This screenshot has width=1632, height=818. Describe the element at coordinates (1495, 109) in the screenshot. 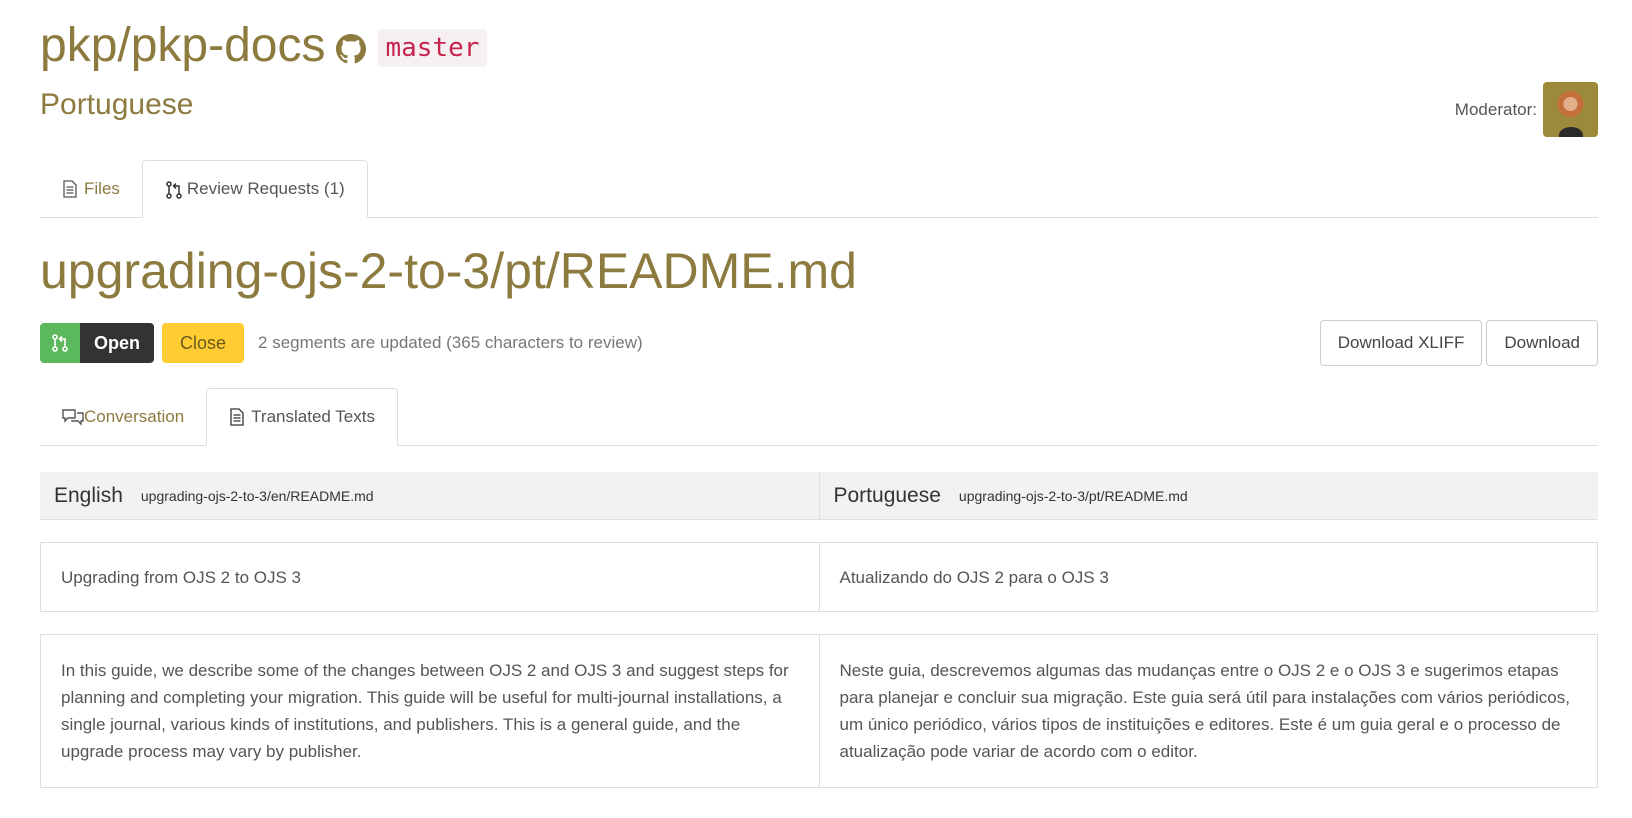

I see `moderator-label: Moderator:` at that location.